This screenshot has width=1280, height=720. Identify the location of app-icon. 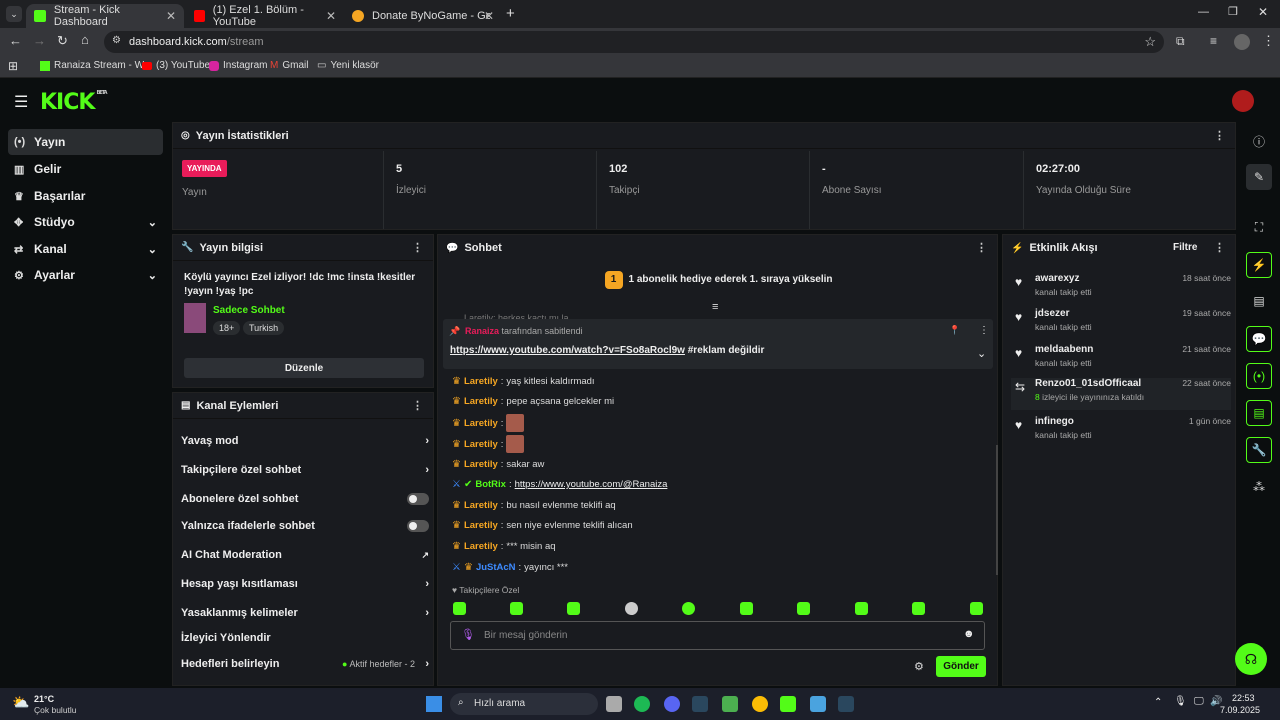
(818, 704).